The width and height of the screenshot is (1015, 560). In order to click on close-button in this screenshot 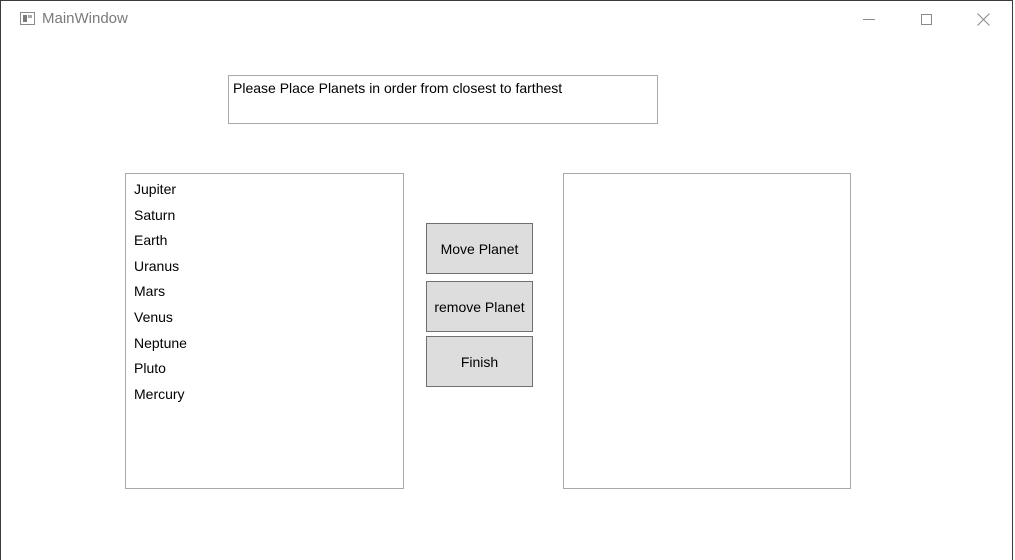, I will do `click(984, 19)`.